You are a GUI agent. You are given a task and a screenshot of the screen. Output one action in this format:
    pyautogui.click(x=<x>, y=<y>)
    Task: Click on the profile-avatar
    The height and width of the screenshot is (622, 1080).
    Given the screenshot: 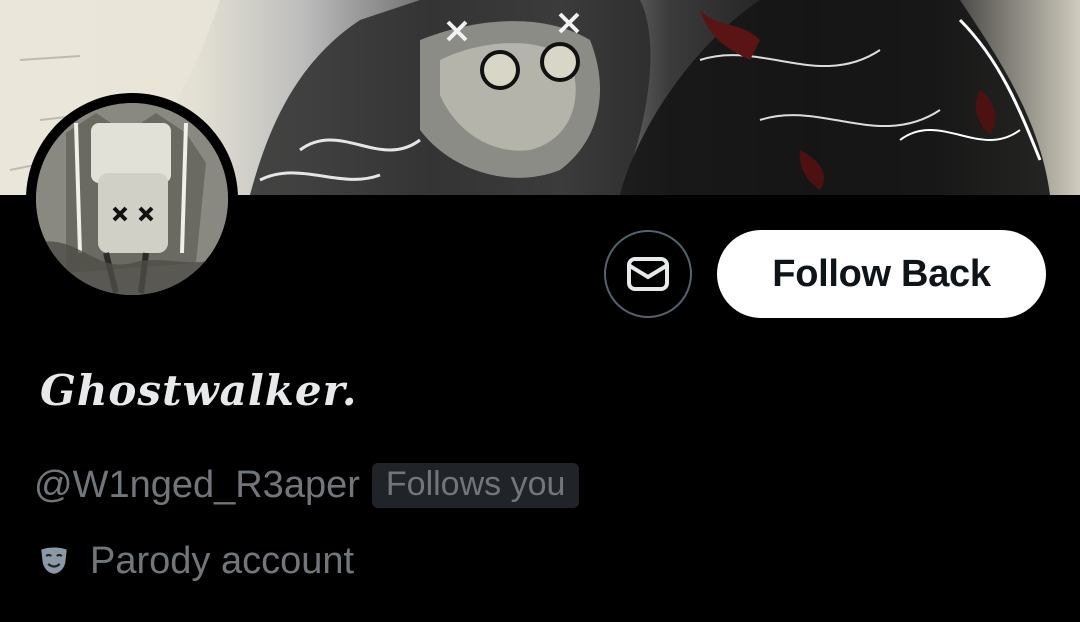 What is the action you would take?
    pyautogui.click(x=132, y=199)
    